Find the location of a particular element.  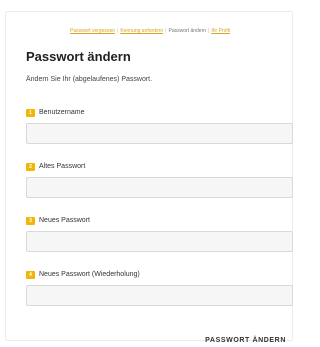

field-label-new-password: 3 Neues Passwort is located at coordinates (58, 220).